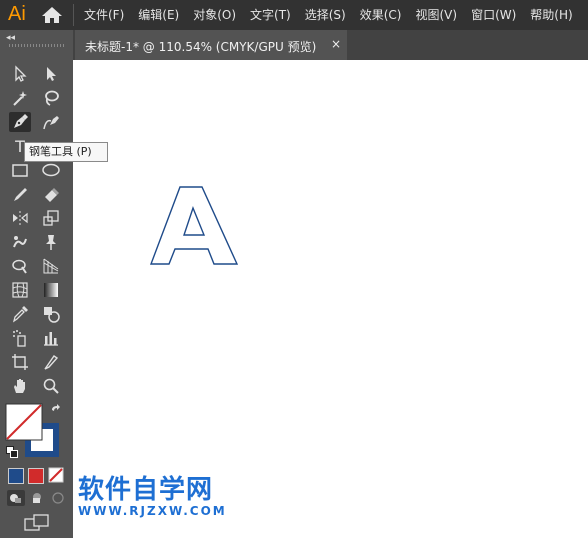 This screenshot has width=588, height=538. Describe the element at coordinates (66, 152) in the screenshot. I see `pen-tool-tooltip: 钢笔工具 (P)` at that location.